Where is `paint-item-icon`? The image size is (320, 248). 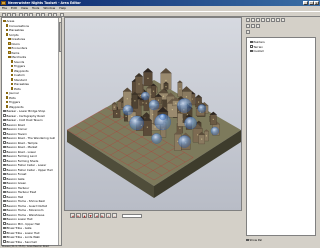
paint-item-icon is located at coordinates (258, 20).